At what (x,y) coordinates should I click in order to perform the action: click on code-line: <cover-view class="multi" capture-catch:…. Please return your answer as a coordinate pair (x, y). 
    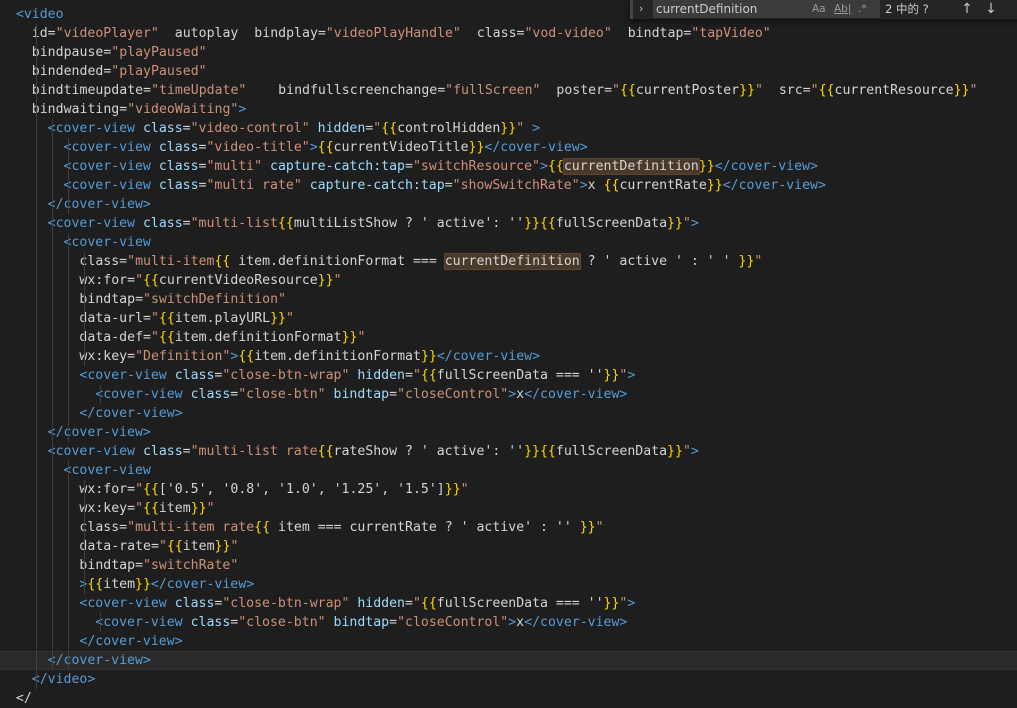
    Looking at the image, I should click on (508, 166).